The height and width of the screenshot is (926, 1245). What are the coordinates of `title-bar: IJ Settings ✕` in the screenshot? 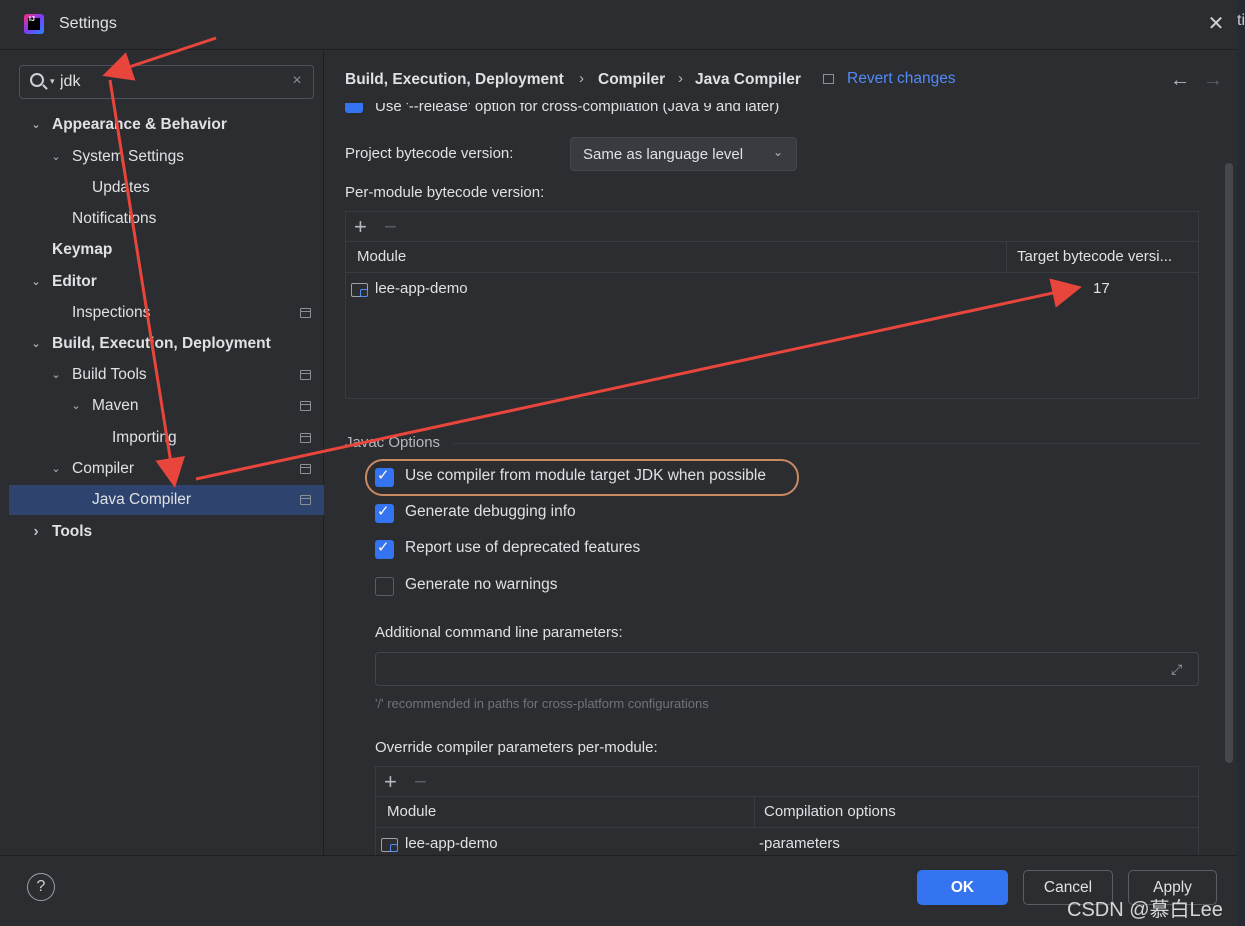 It's located at (618, 25).